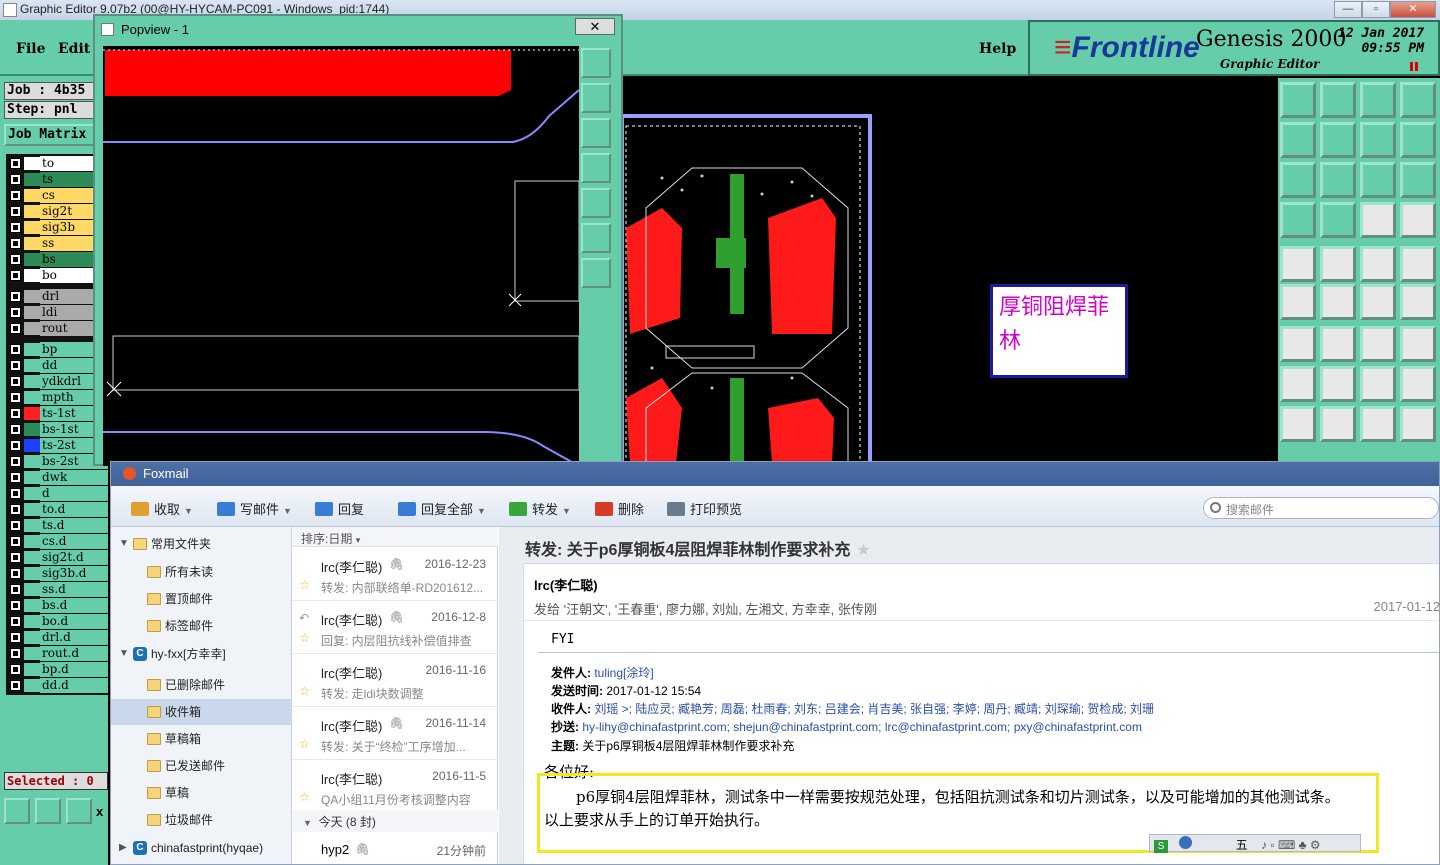 The height and width of the screenshot is (865, 1440). What do you see at coordinates (57, 605) in the screenshot?
I see `layer-row: bs.d` at bounding box center [57, 605].